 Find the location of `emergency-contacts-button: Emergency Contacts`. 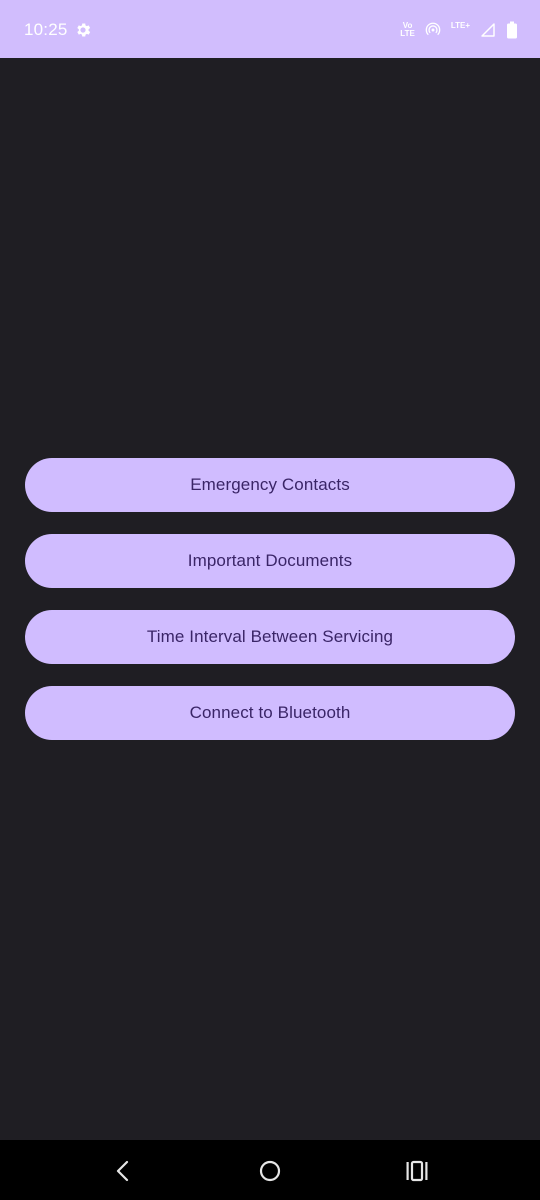

emergency-contacts-button: Emergency Contacts is located at coordinates (270, 485).